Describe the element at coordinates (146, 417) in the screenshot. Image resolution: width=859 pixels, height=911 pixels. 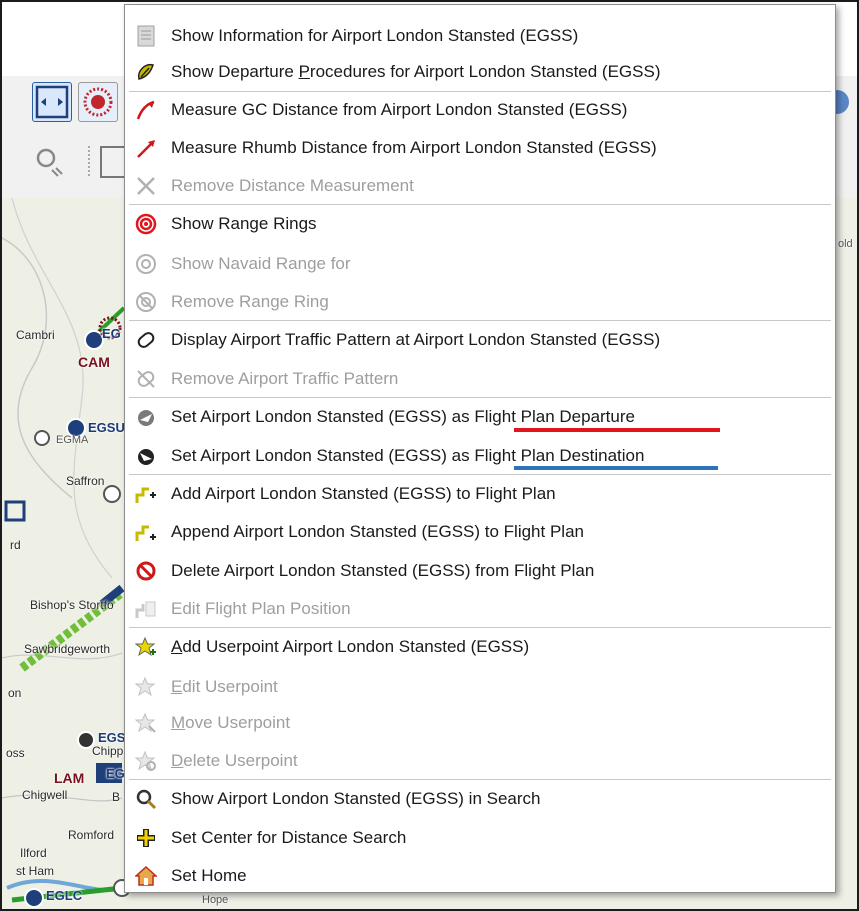
I see `set-departure-icon` at that location.